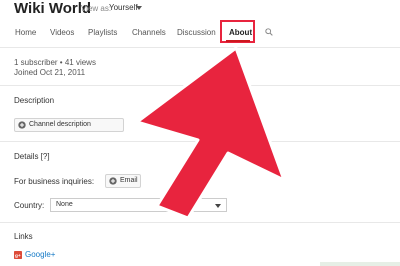 The image size is (400, 266). I want to click on links-heading: Links, so click(23, 236).